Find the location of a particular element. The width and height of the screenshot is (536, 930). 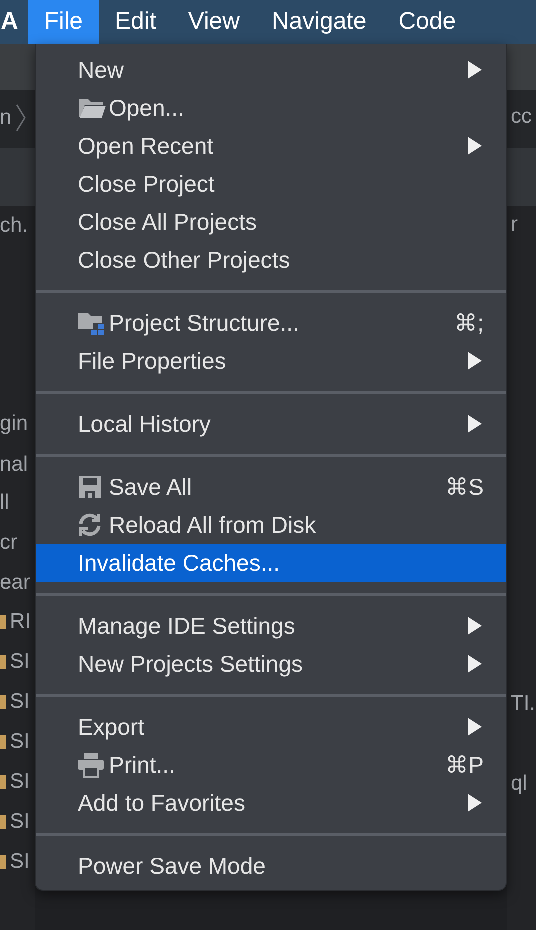

menu-item: Open Recent is located at coordinates (271, 146).